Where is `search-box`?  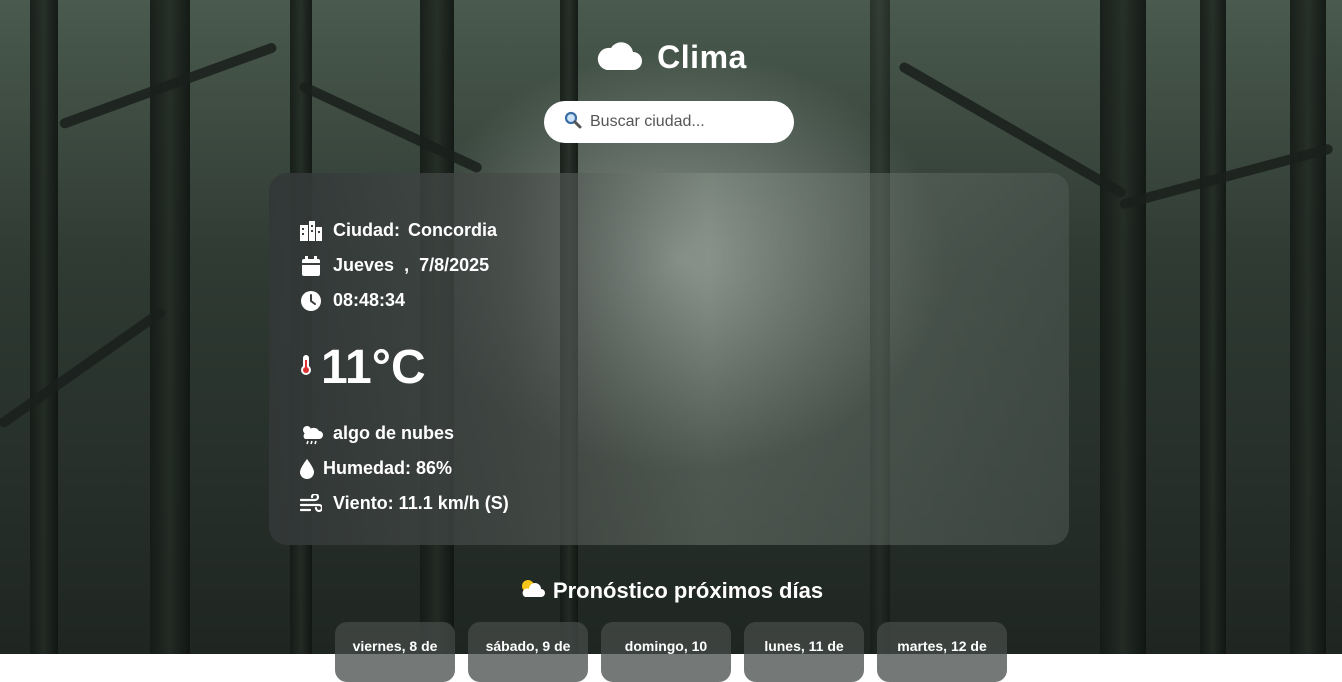 search-box is located at coordinates (669, 122).